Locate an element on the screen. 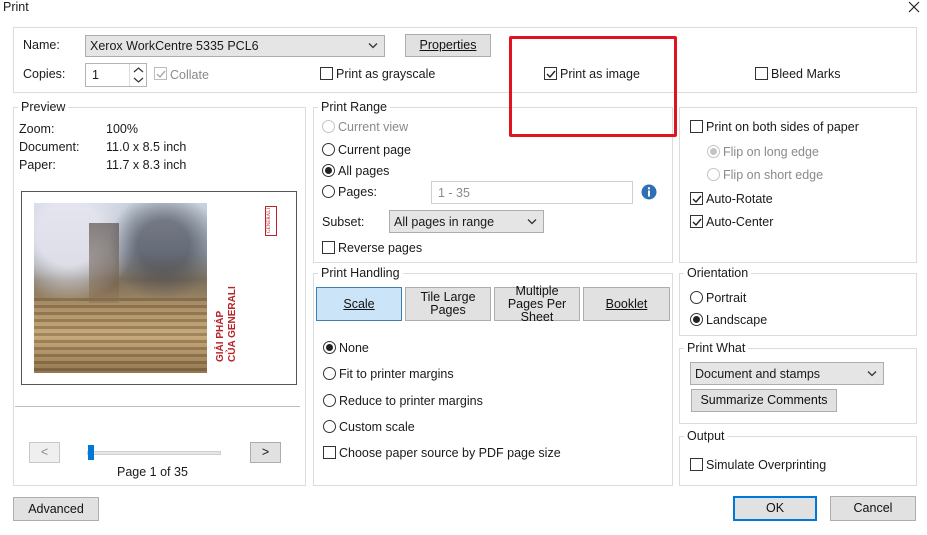 The width and height of the screenshot is (927, 535). paper-source-checkbox is located at coordinates (329, 452).